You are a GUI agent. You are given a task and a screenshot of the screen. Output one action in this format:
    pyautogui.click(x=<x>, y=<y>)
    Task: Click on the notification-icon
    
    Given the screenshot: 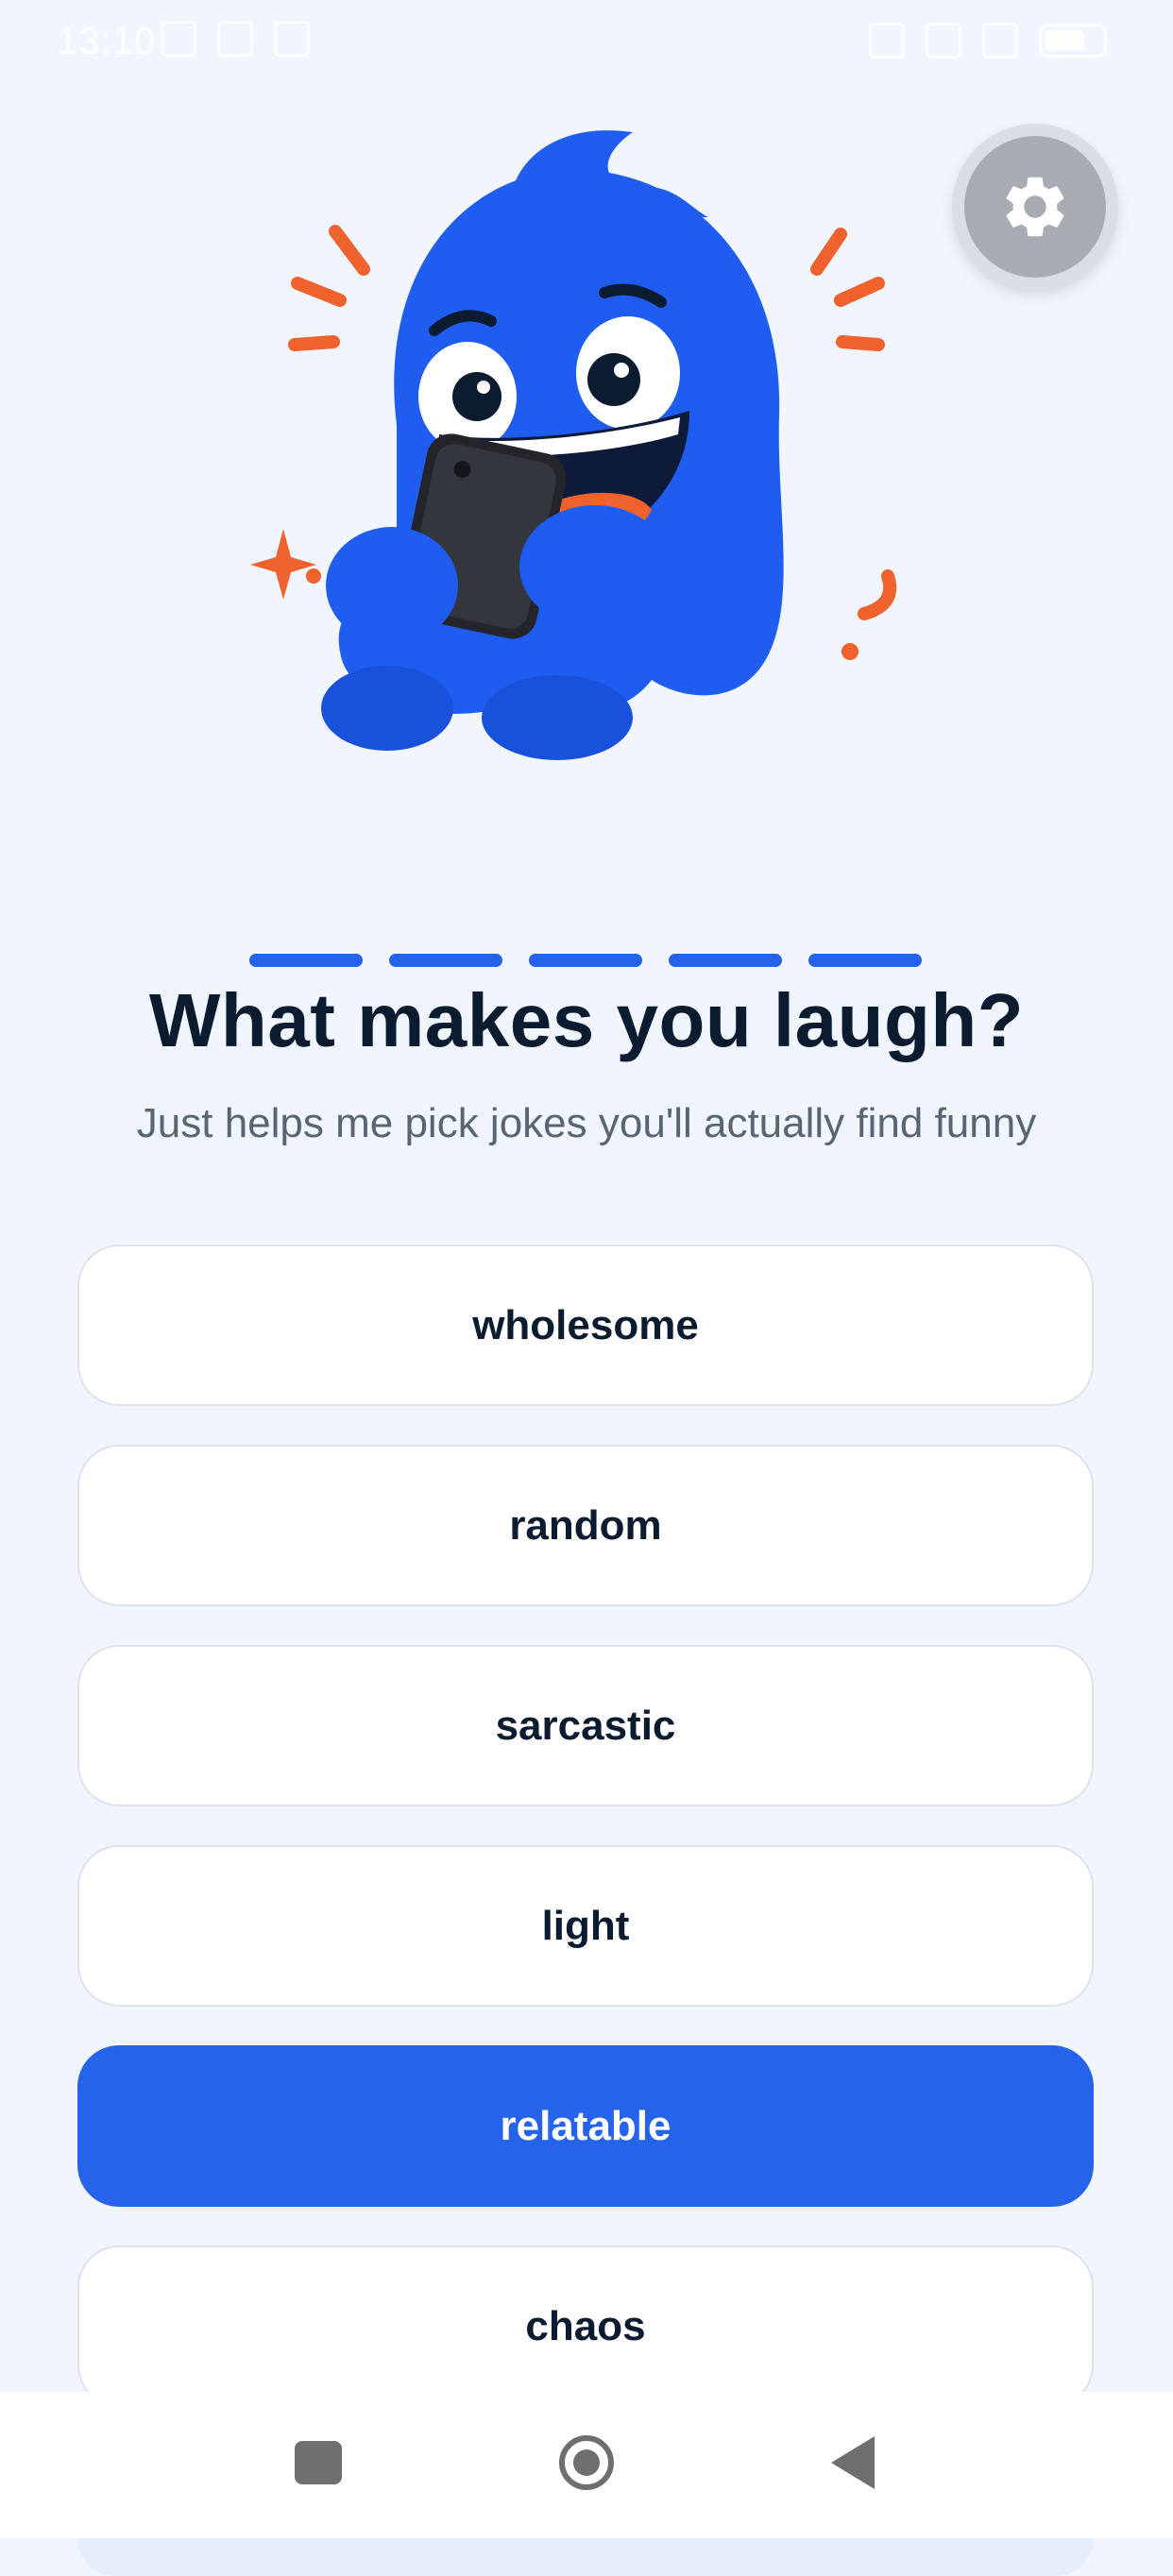 What is the action you would take?
    pyautogui.click(x=178, y=39)
    